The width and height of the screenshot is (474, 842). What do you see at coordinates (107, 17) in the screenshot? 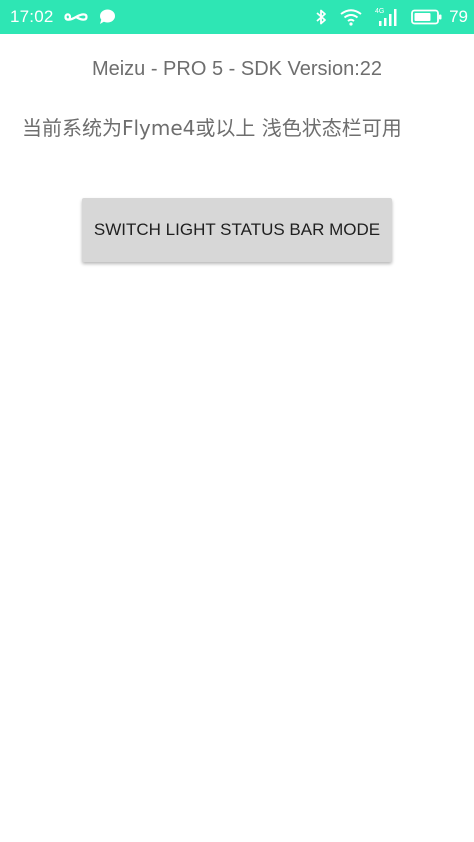
I see `chat-bubble-icon` at bounding box center [107, 17].